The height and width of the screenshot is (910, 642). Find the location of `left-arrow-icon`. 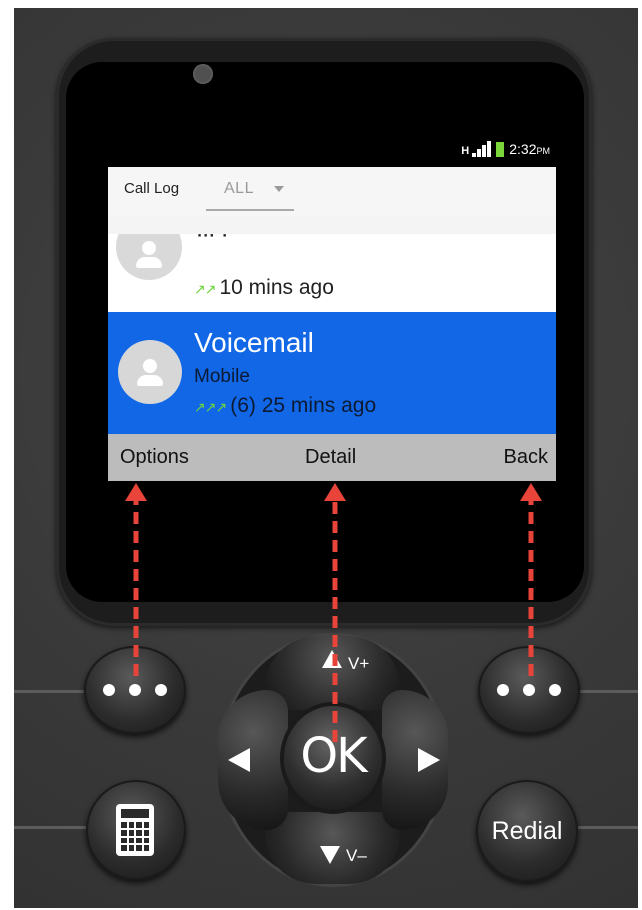

left-arrow-icon is located at coordinates (239, 760).